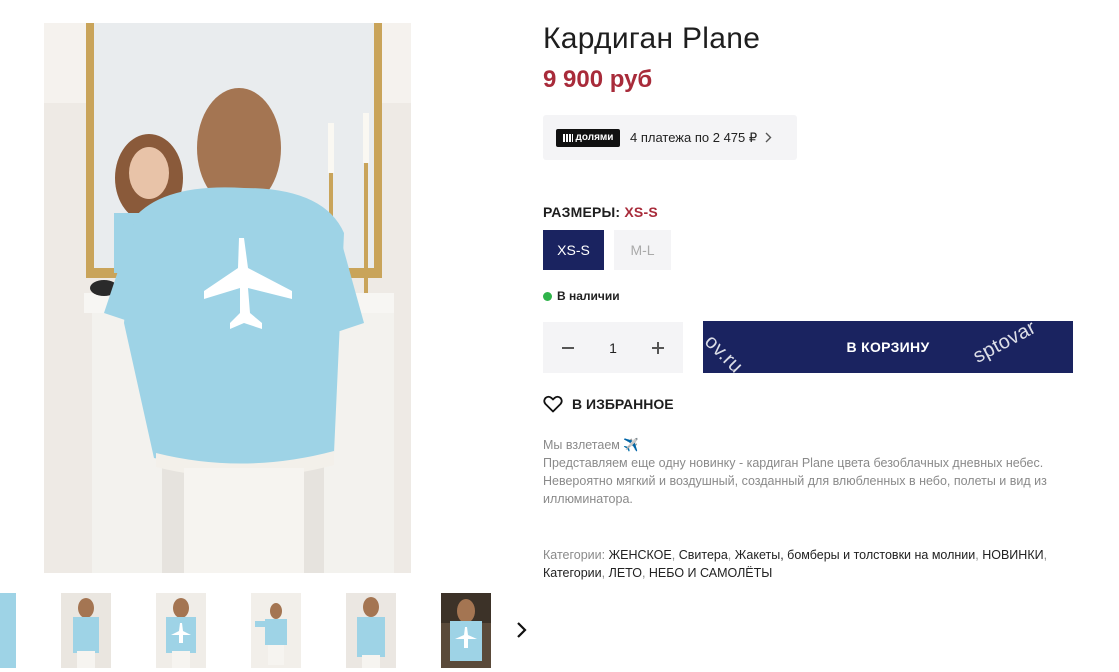 The width and height of the screenshot is (1119, 672). Describe the element at coordinates (574, 555) in the screenshot. I see `categories-label: Категории:` at that location.